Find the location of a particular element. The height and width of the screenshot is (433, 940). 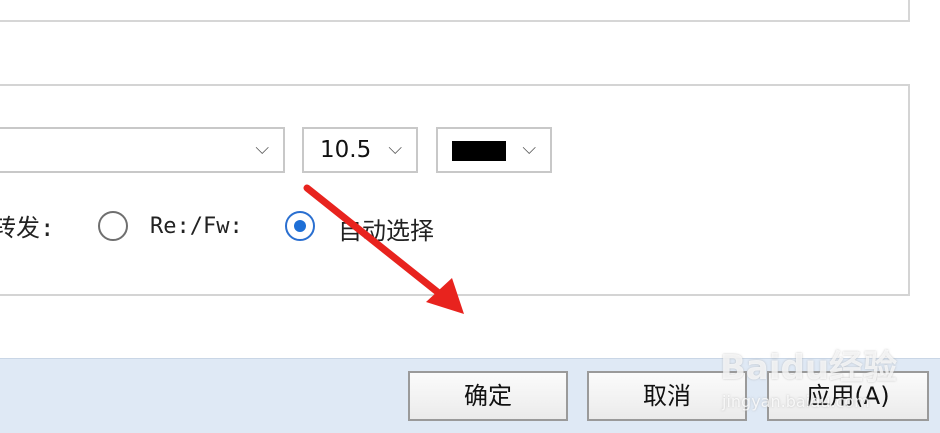

reply-forward-label: 转发: is located at coordinates (27, 228).